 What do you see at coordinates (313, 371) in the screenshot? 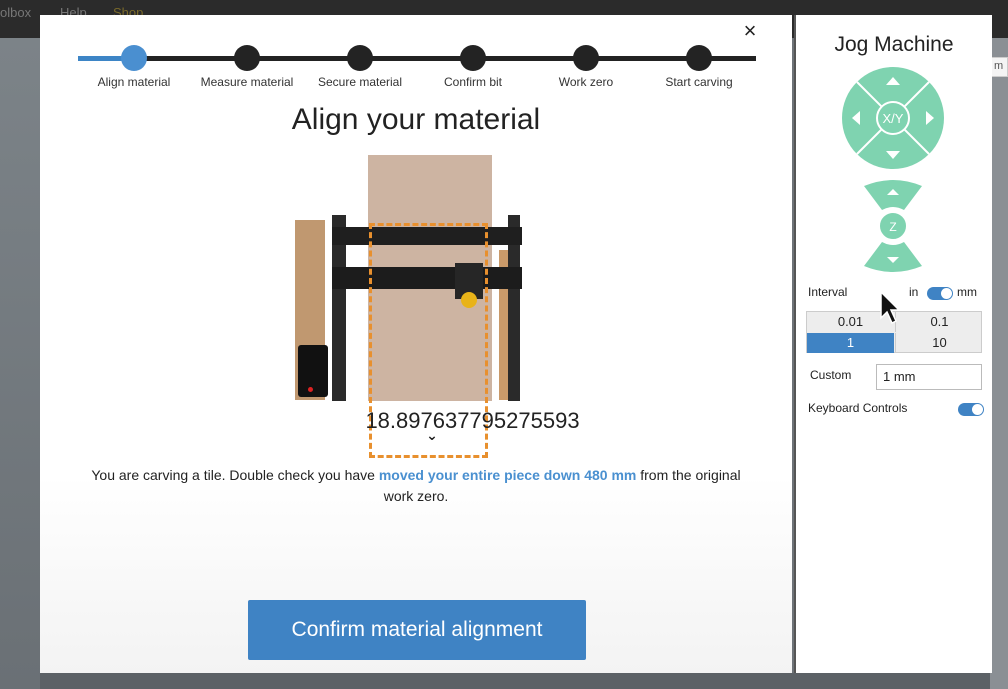
I see `controller-box` at bounding box center [313, 371].